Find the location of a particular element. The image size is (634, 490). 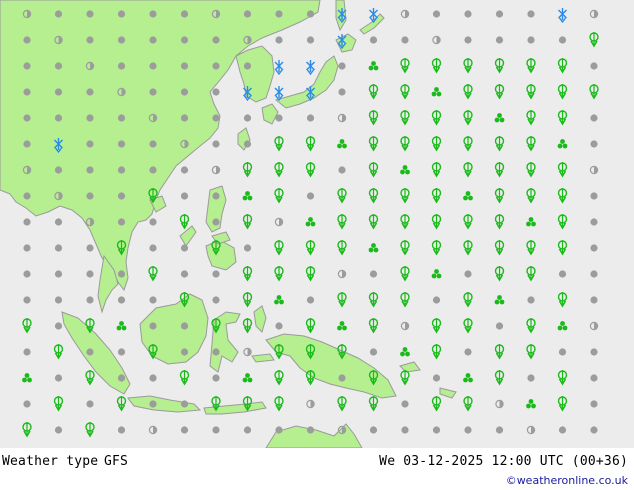

model-name: GFS is located at coordinates (116, 461).